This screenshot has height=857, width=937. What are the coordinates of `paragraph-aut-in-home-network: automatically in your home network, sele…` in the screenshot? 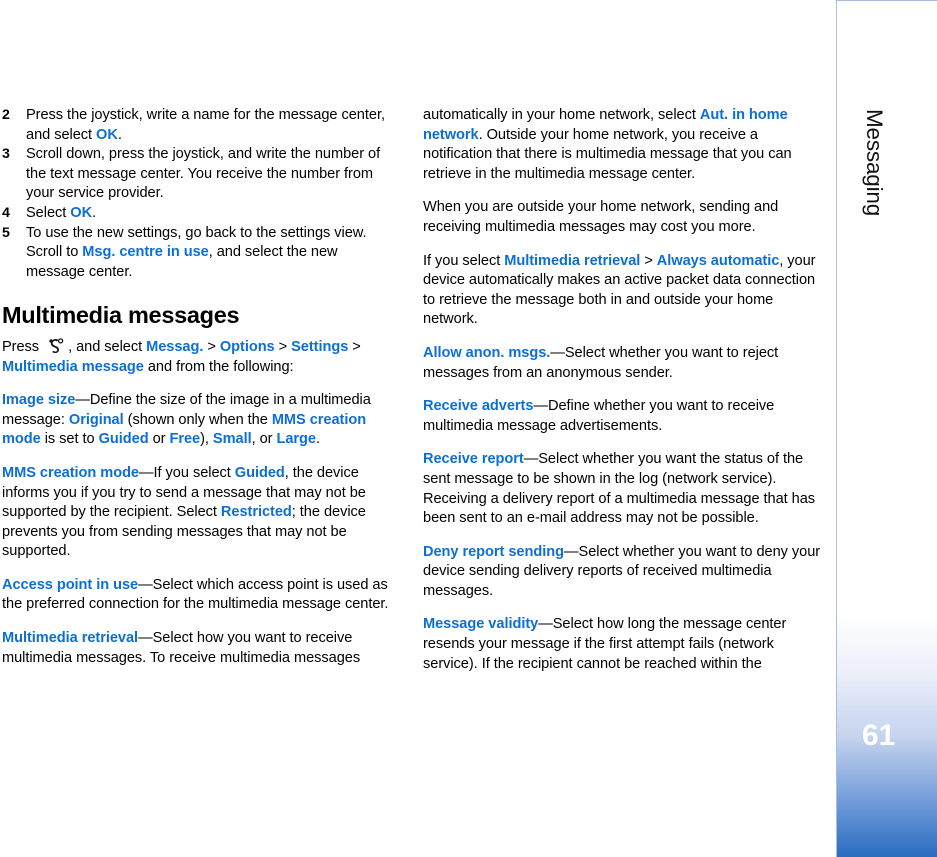 It's located at (622, 145).